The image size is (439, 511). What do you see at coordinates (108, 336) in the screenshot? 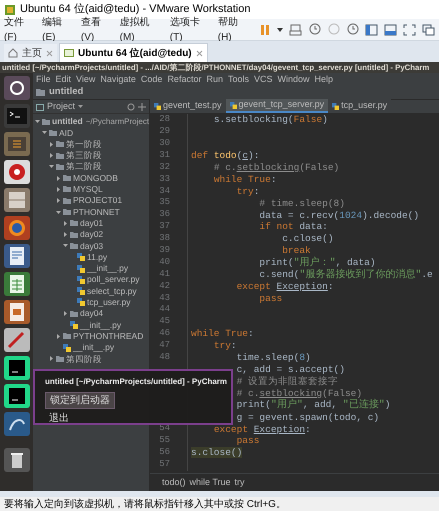
I see `tree-item: PYTHONTHREAD` at bounding box center [108, 336].